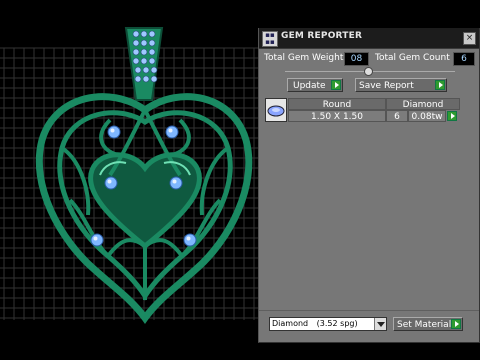 This screenshot has width=480, height=360. Describe the element at coordinates (424, 325) in the screenshot. I see `set-material-button-label: Set Material` at that location.